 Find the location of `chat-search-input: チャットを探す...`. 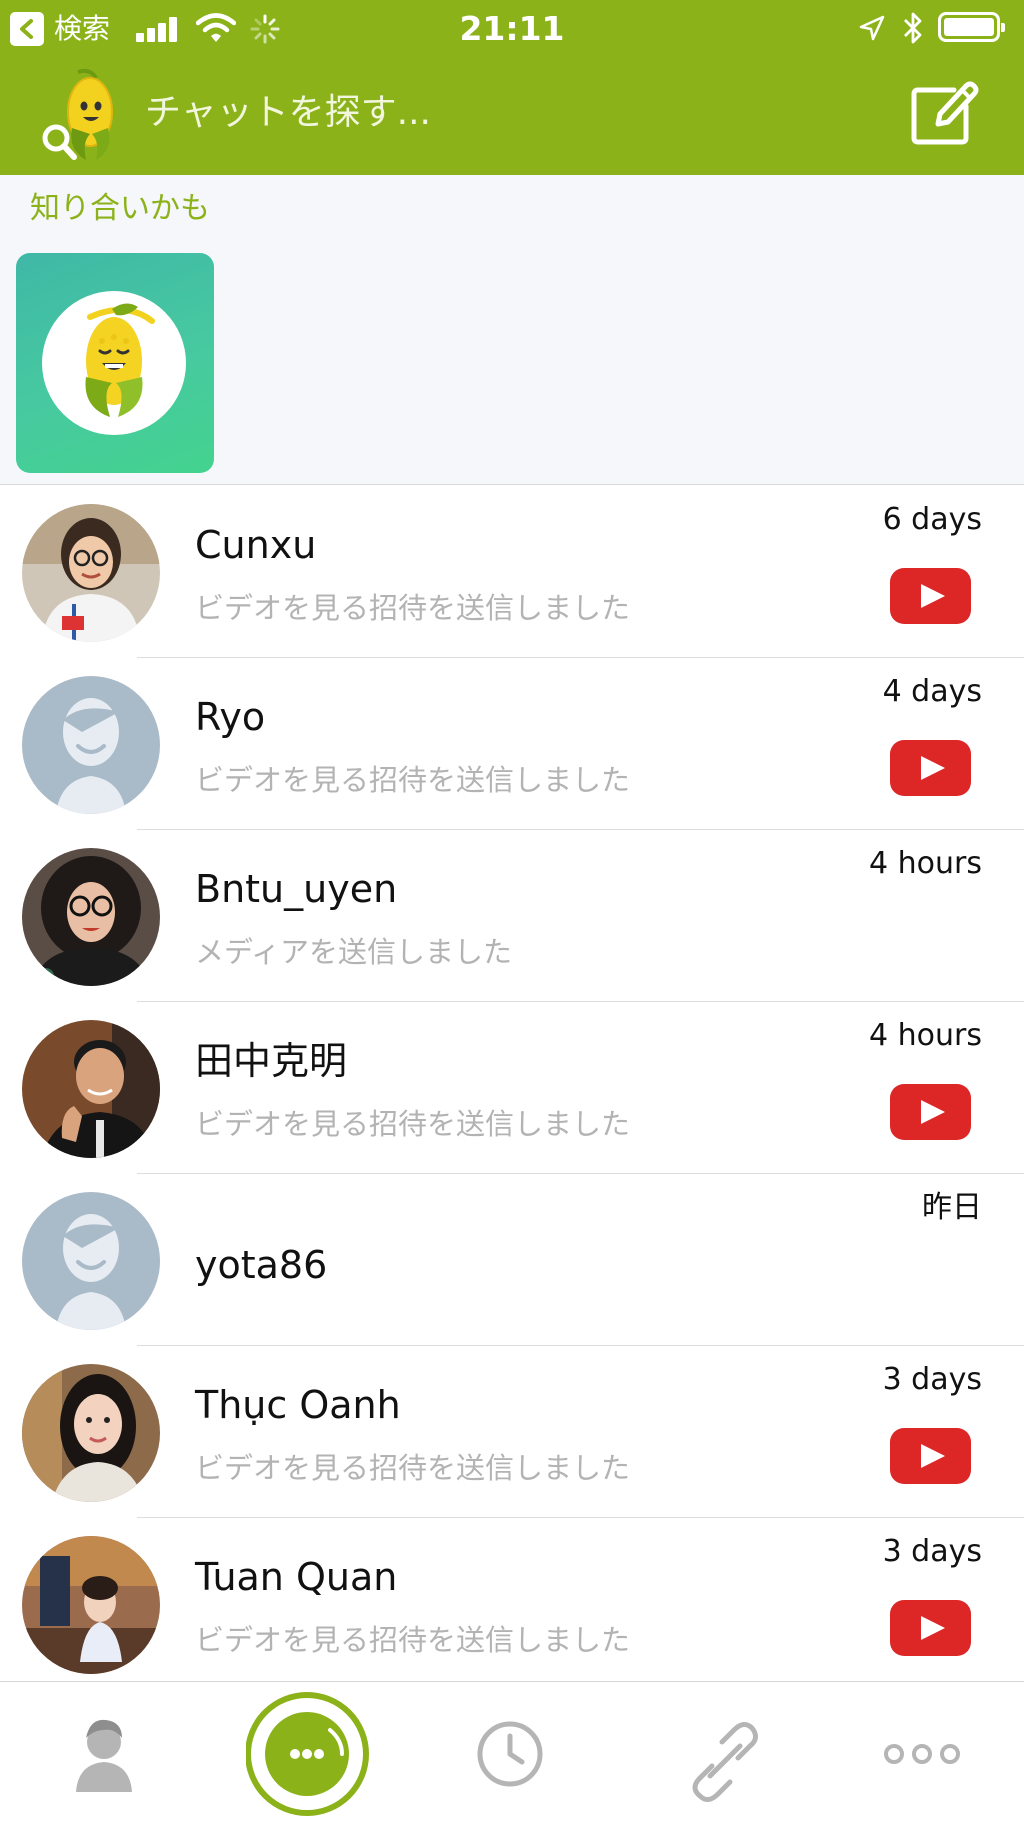

chat-search-input: チャットを探す... is located at coordinates (288, 113).